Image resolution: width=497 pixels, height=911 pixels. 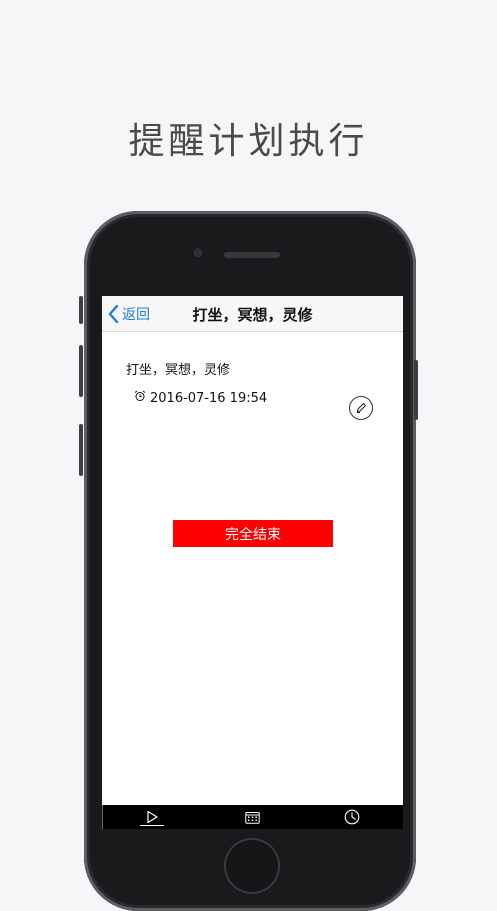 I want to click on tabbar-left-edge, so click(x=102, y=817).